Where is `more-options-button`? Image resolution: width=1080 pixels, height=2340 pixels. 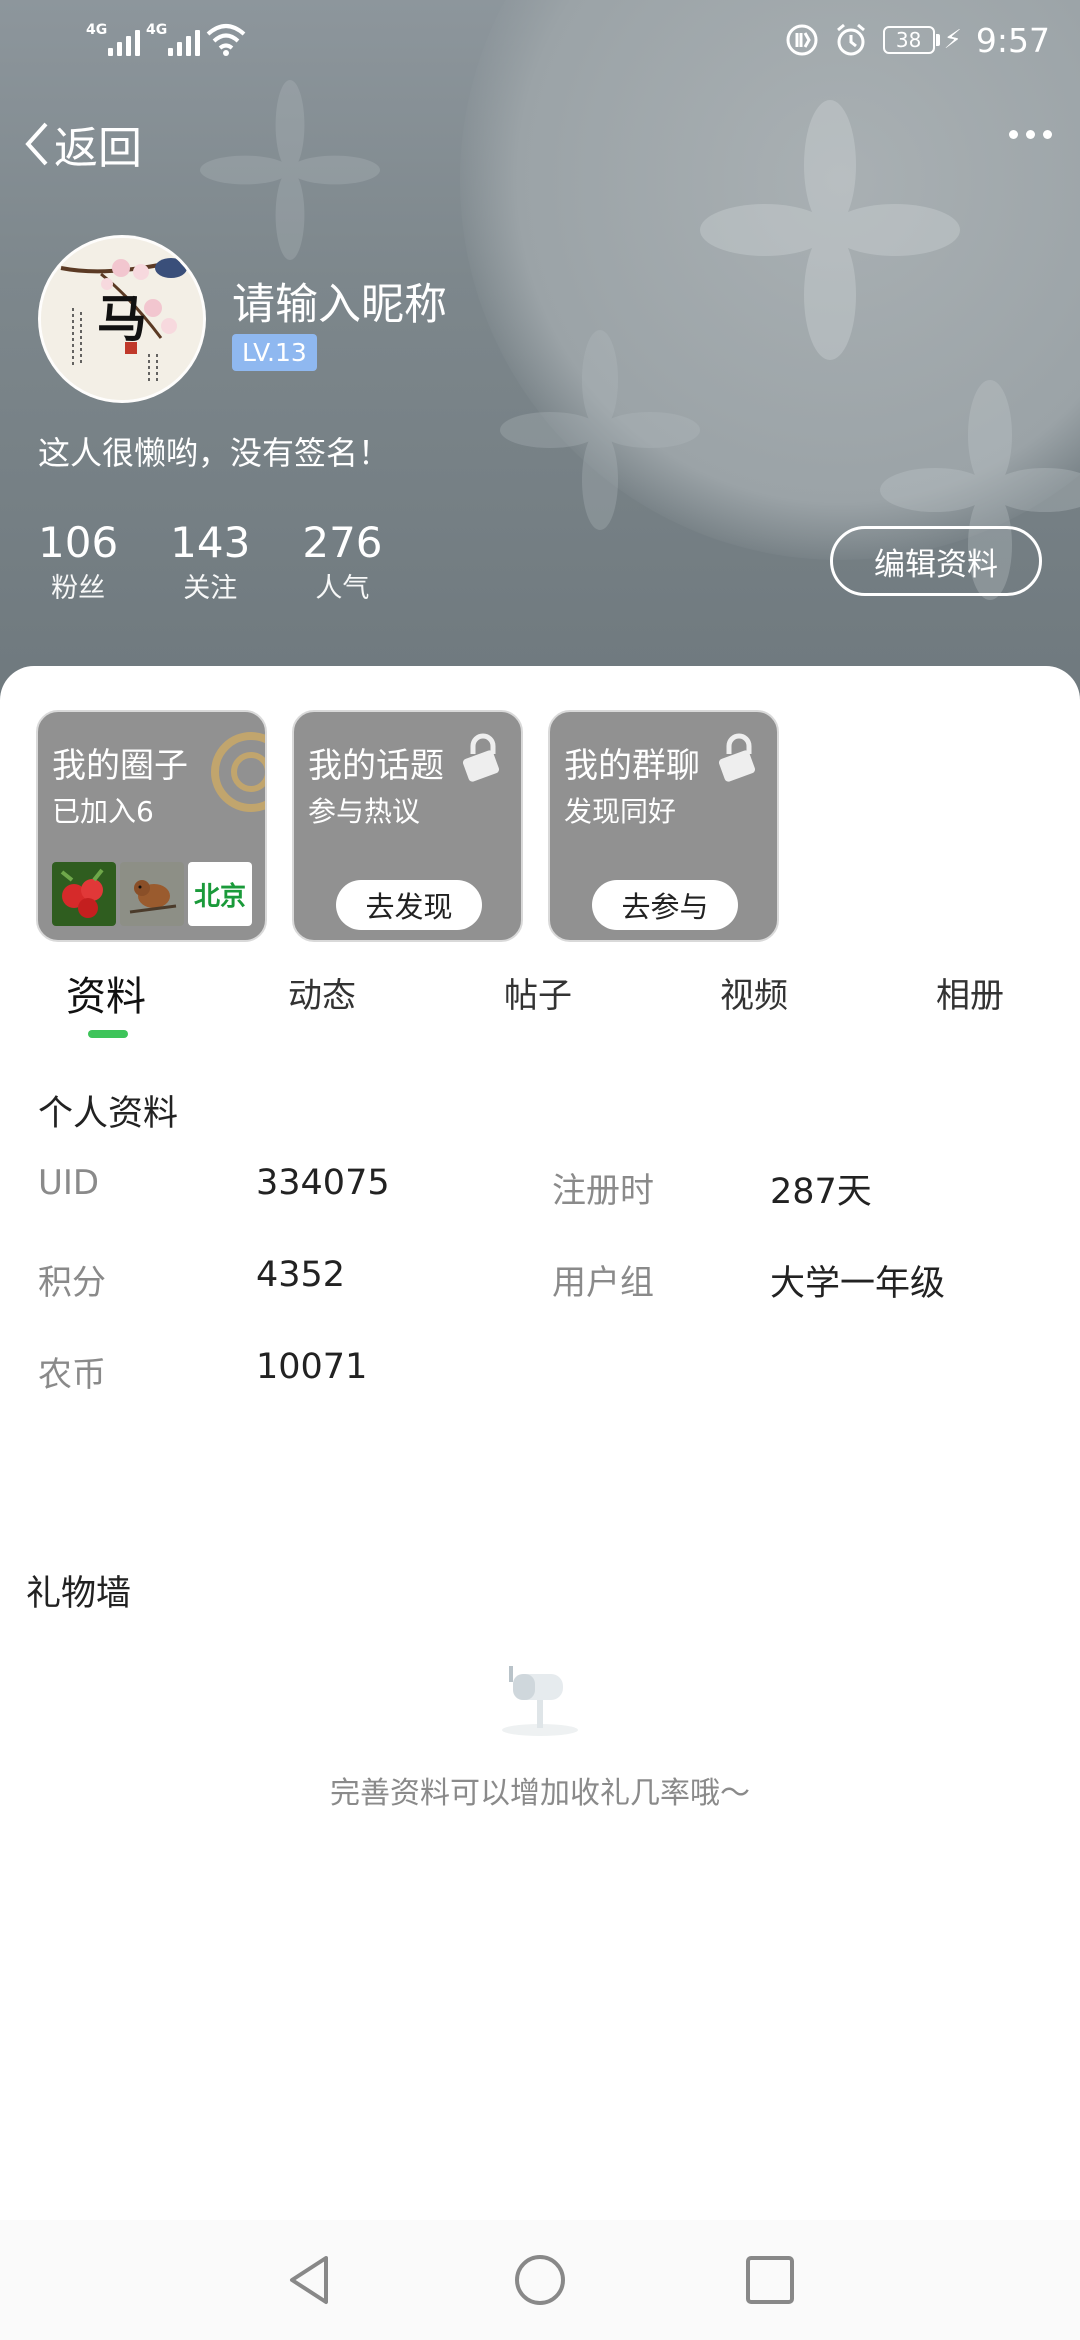
more-options-button is located at coordinates (1030, 134).